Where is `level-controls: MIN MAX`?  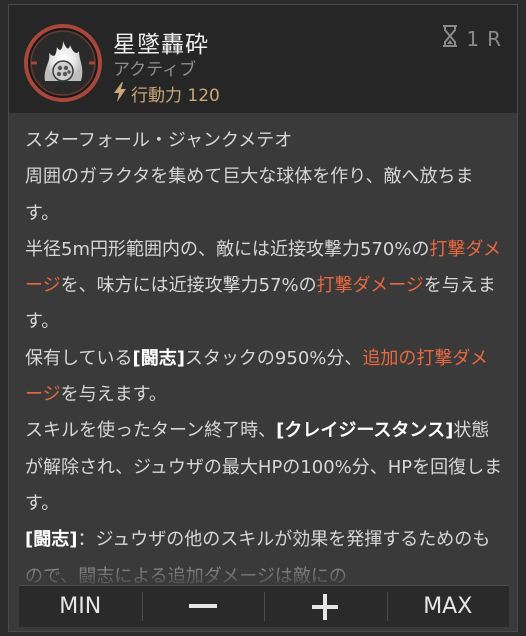
level-controls: MIN MAX is located at coordinates (264, 606).